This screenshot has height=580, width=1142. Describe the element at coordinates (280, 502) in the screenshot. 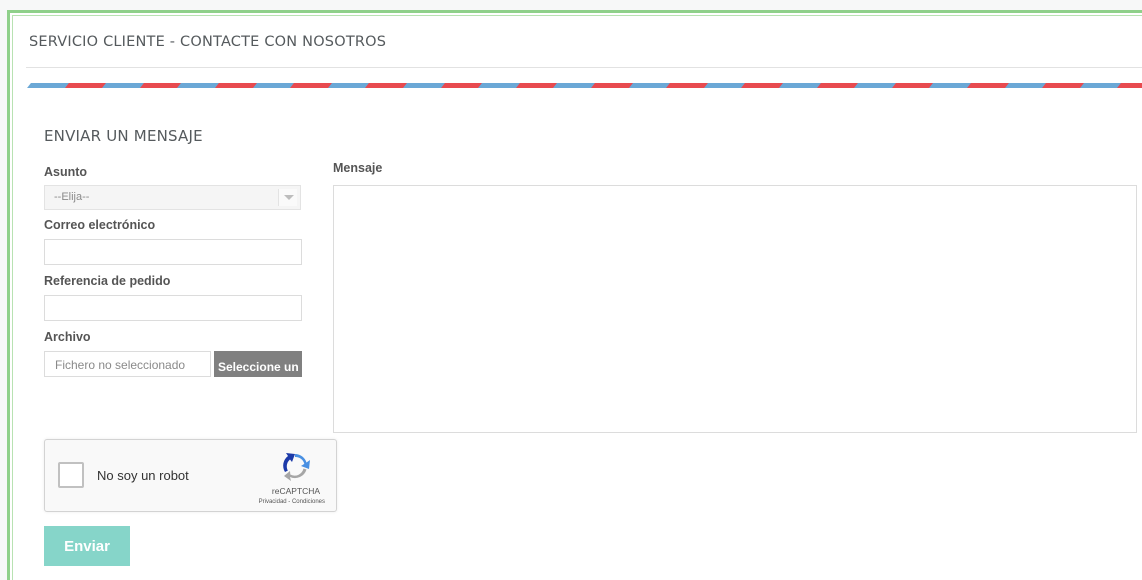

I see `recaptcha-privacy-terms-links: Privacidad - Condiciones` at that location.